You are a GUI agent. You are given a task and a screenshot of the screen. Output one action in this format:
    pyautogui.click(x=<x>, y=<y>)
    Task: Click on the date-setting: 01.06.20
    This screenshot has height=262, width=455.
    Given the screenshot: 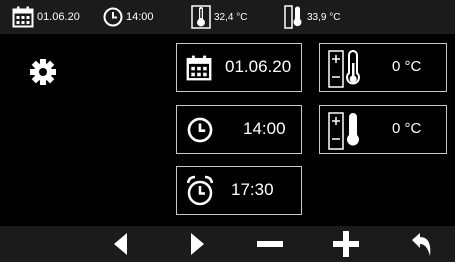 What is the action you would take?
    pyautogui.click(x=239, y=67)
    